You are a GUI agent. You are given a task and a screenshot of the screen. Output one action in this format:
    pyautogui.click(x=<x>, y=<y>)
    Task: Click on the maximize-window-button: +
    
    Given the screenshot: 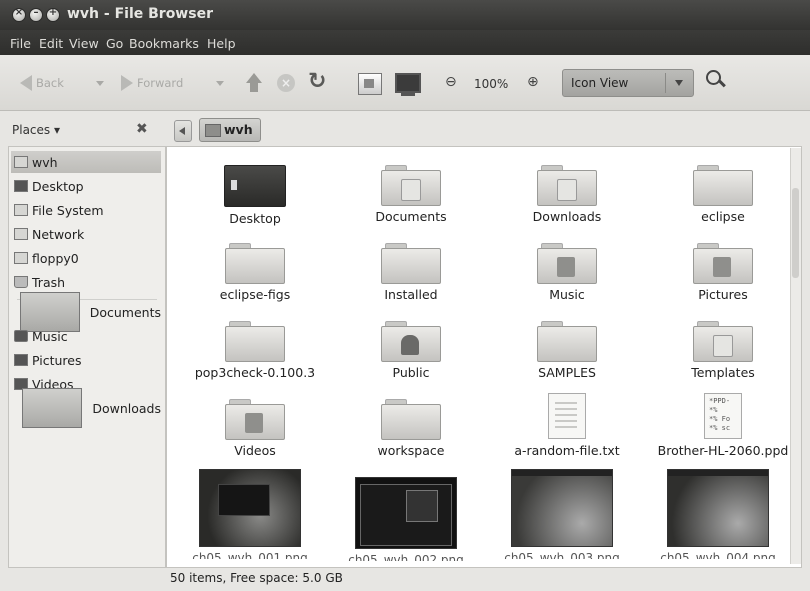 What is the action you would take?
    pyautogui.click(x=53, y=14)
    